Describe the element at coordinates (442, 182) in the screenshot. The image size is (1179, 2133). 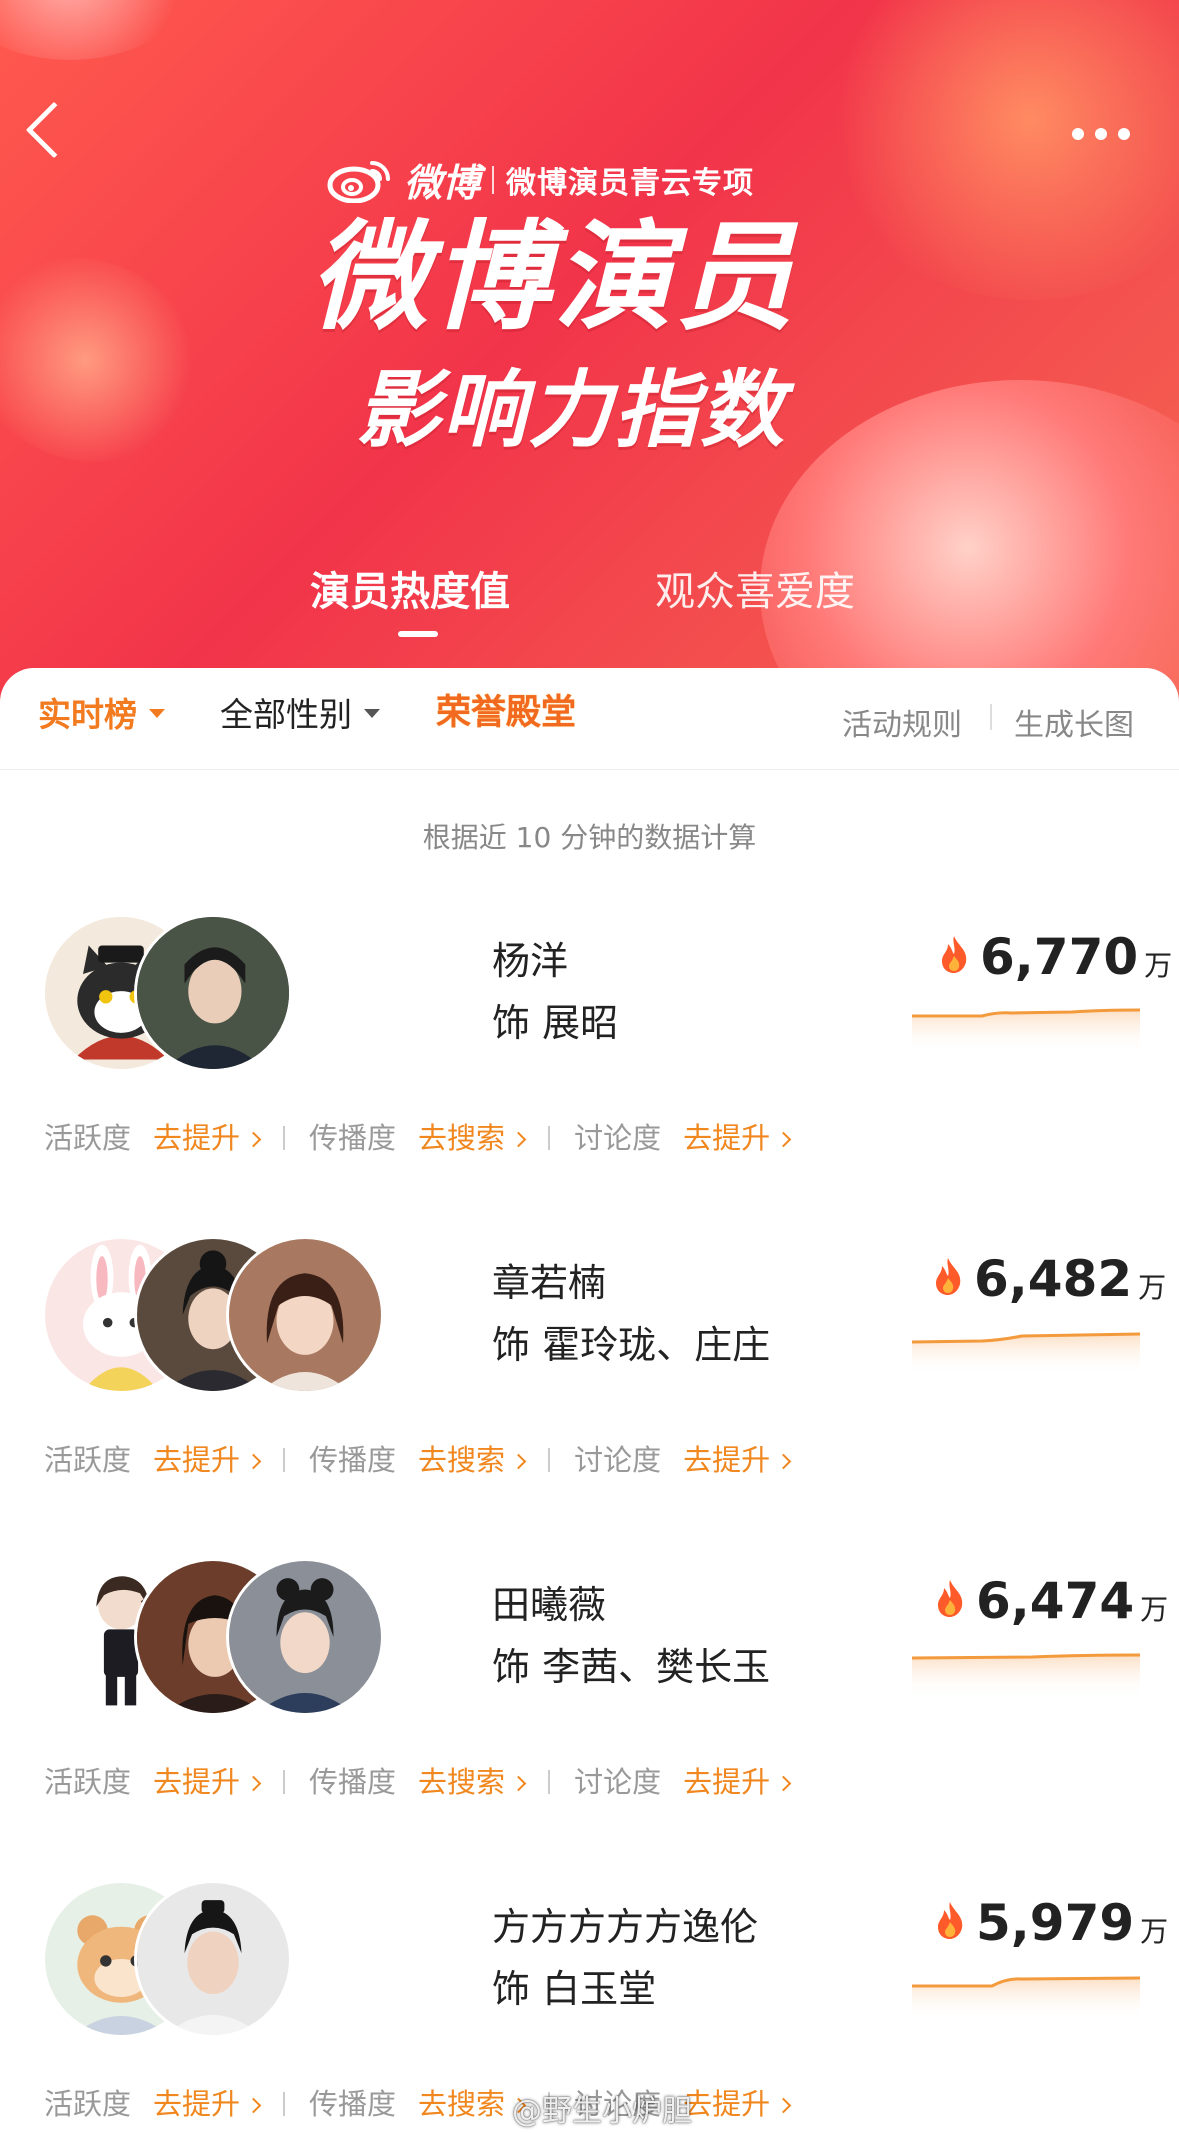
I see `brand-name: 微博` at that location.